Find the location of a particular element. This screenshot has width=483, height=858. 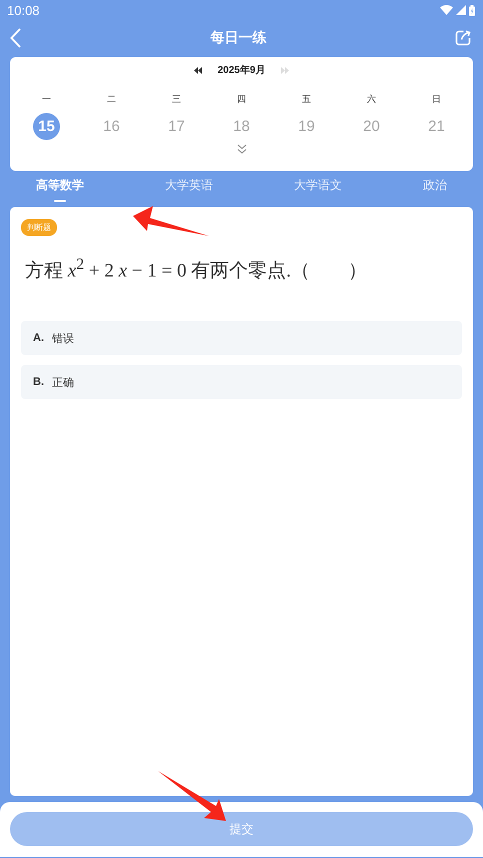

page-title: 每日一练 is located at coordinates (238, 38).